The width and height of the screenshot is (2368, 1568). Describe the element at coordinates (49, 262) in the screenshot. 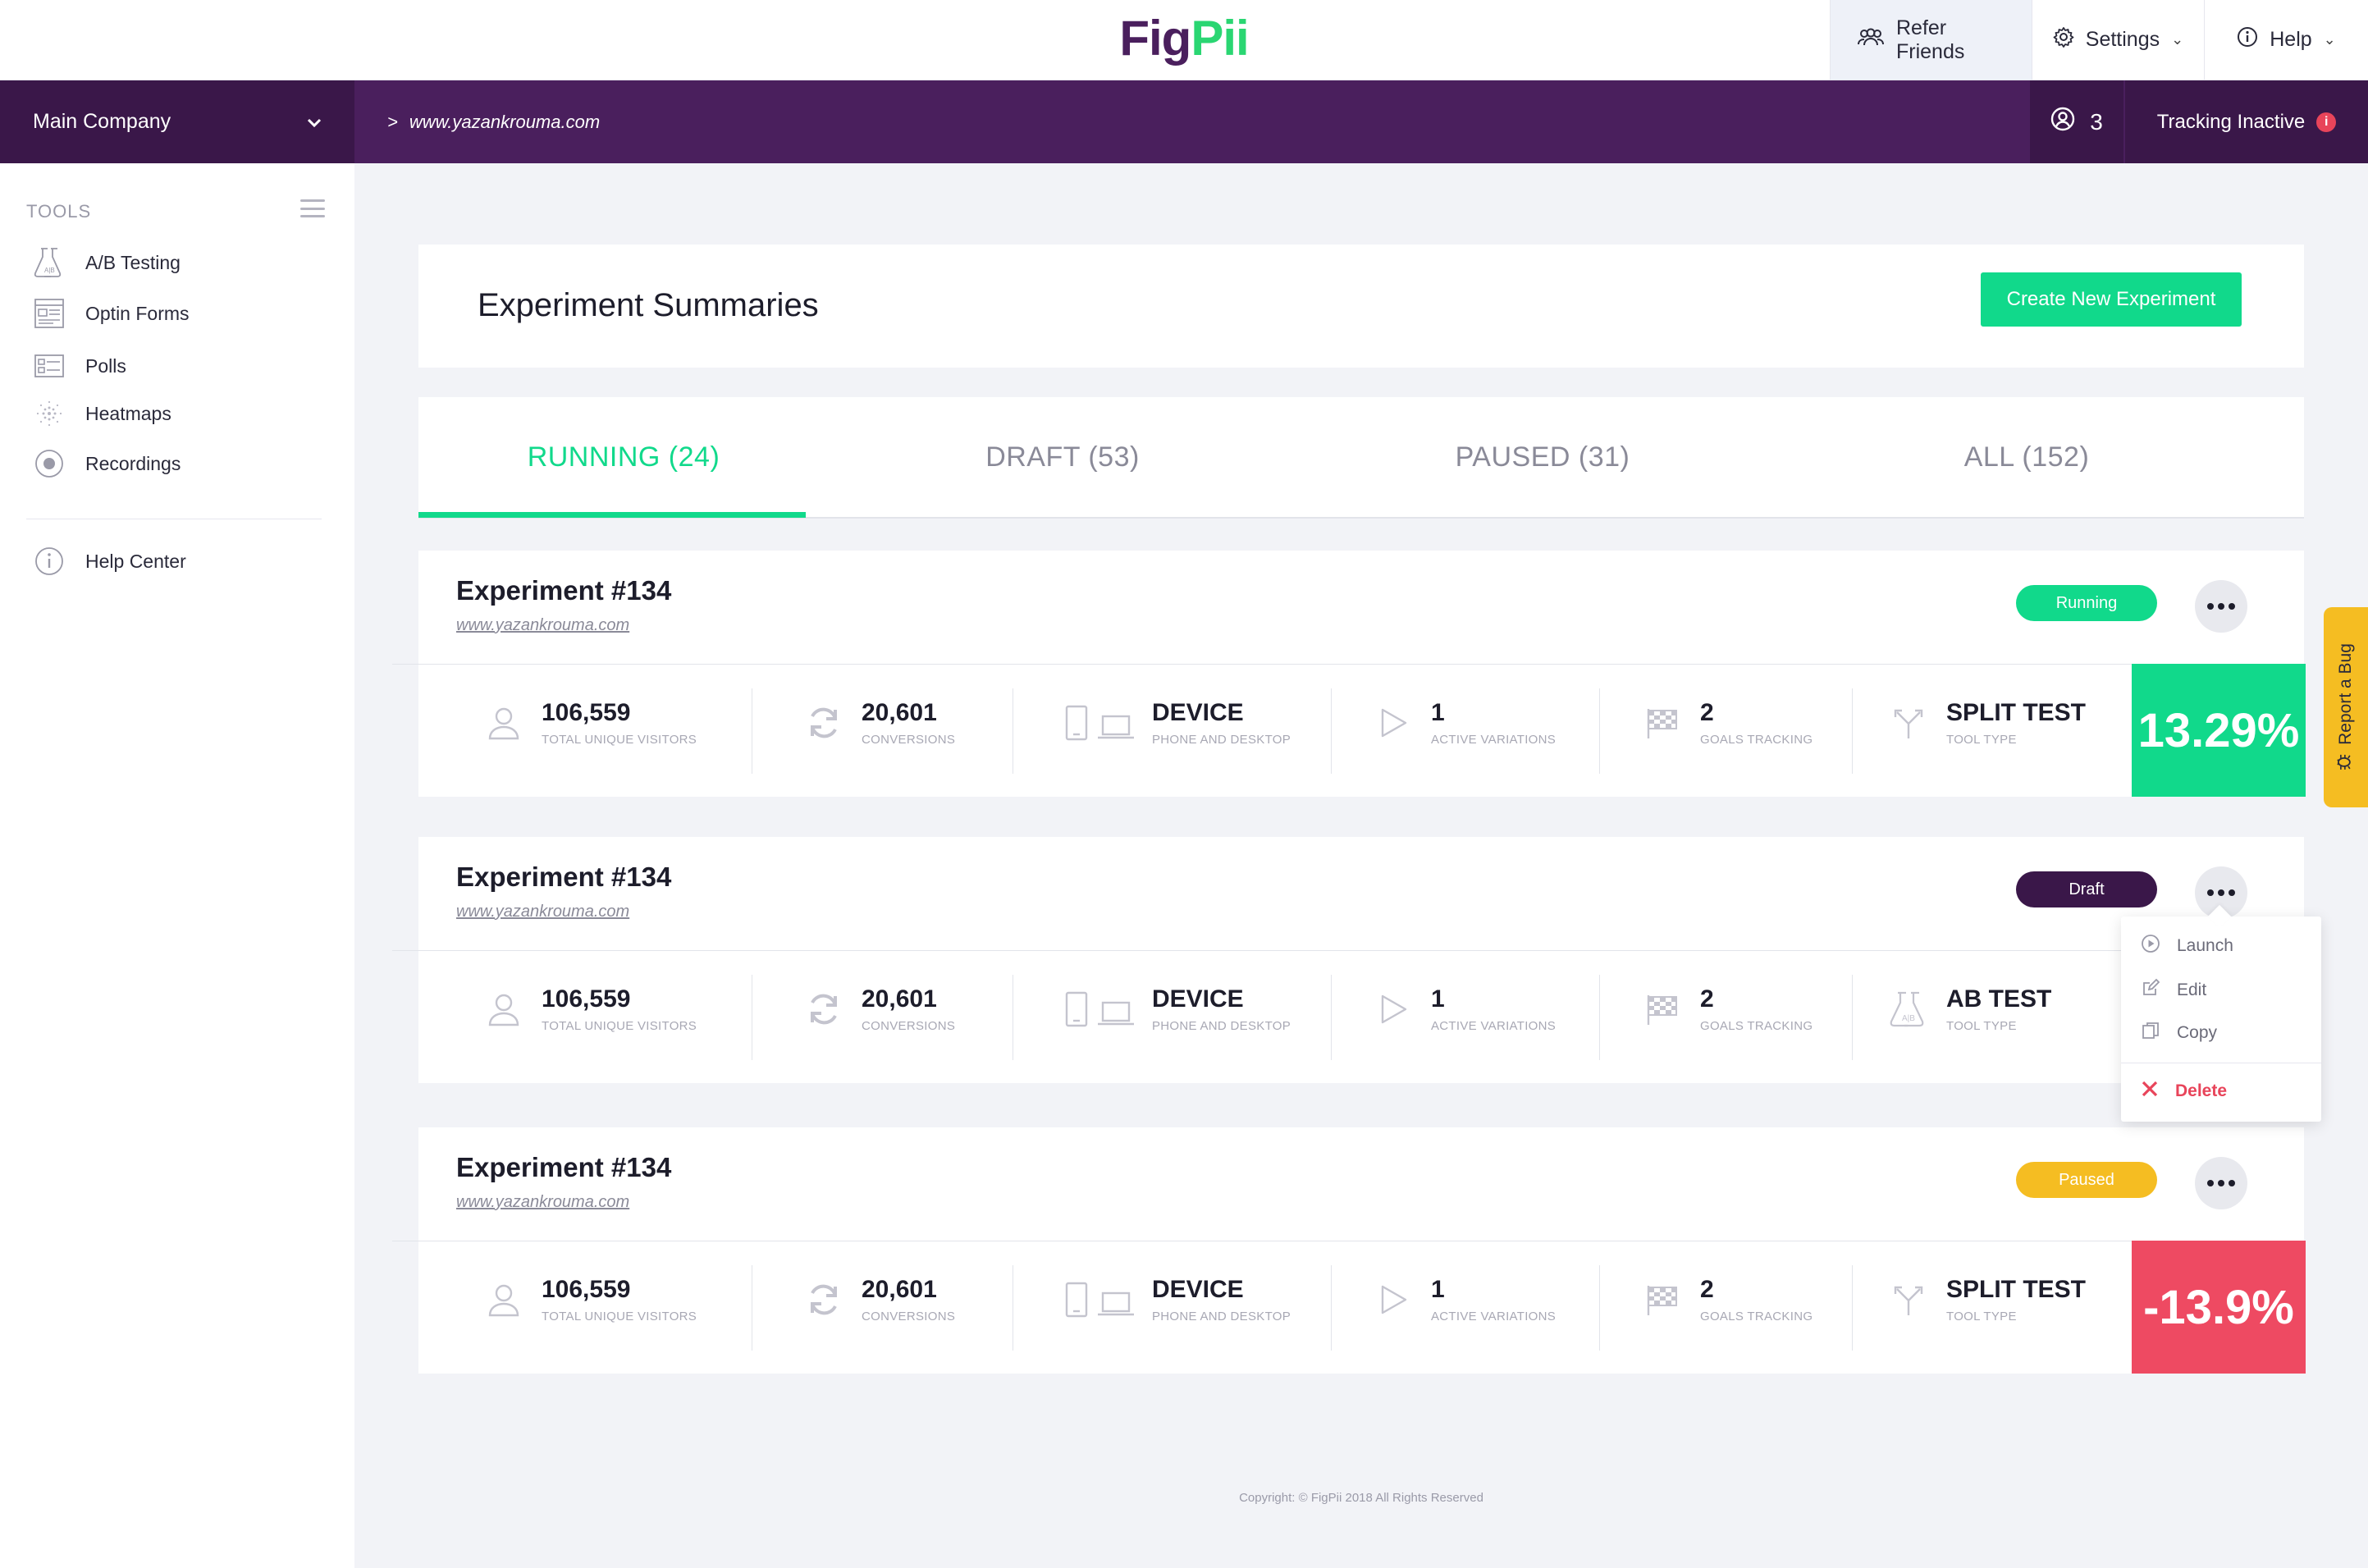

I see `flask-icon: A|B` at that location.